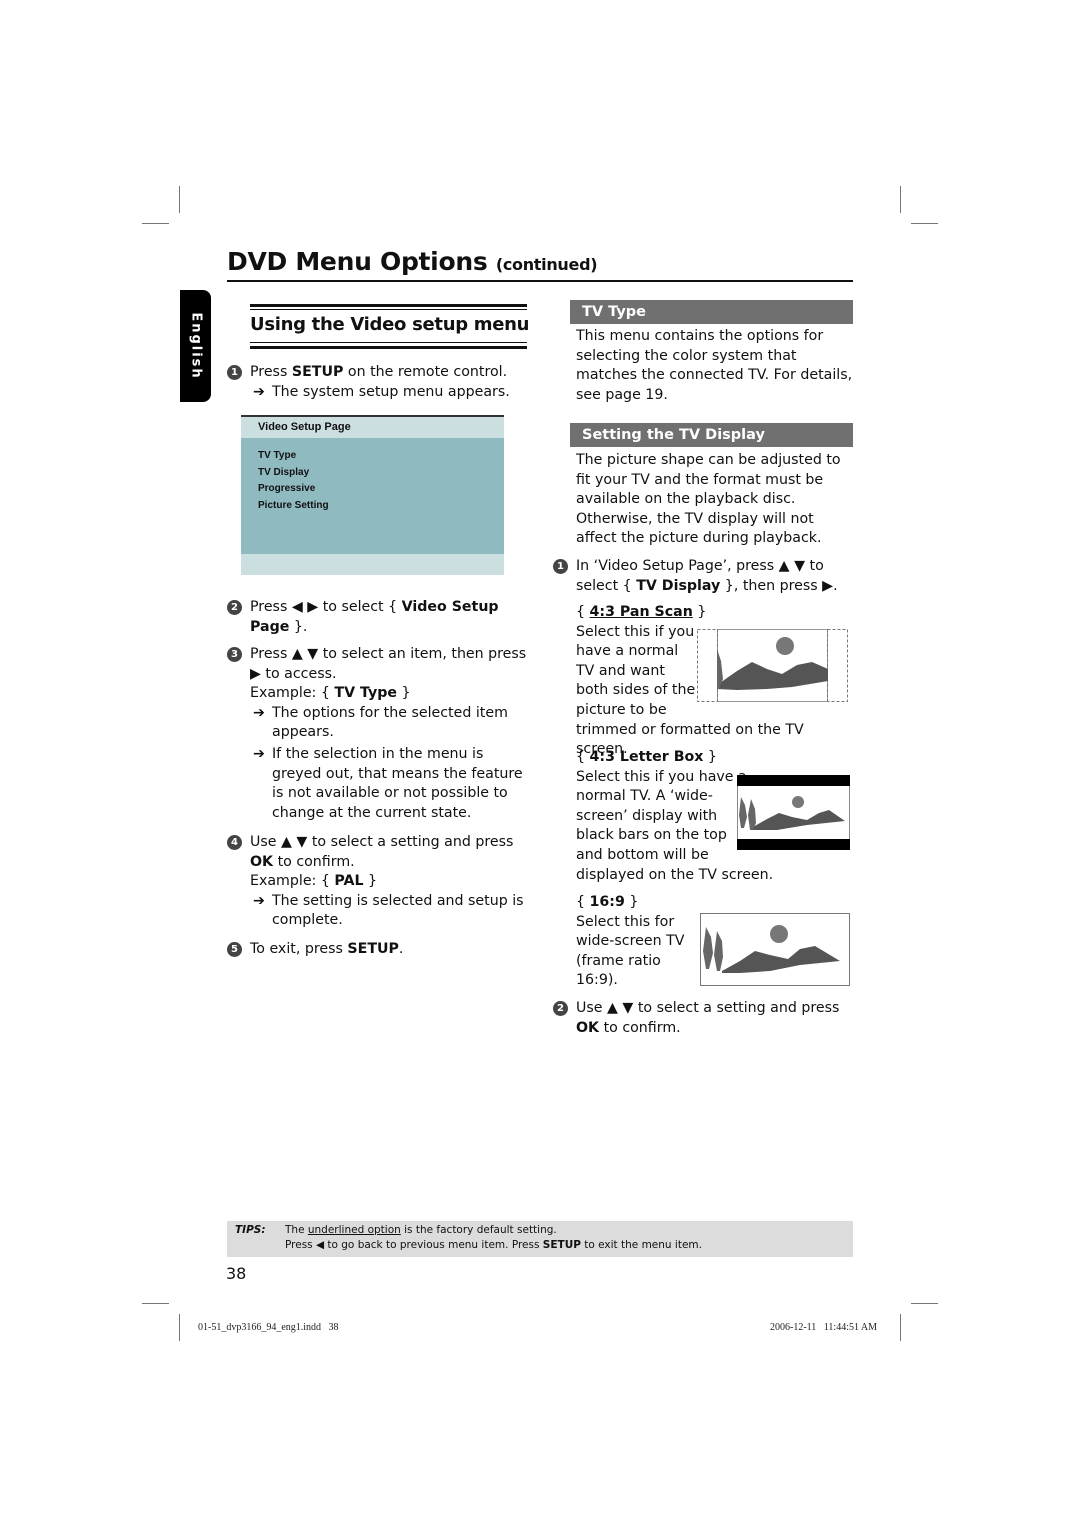  Describe the element at coordinates (293, 673) in the screenshot. I see `step-text: ▶ to access.` at that location.